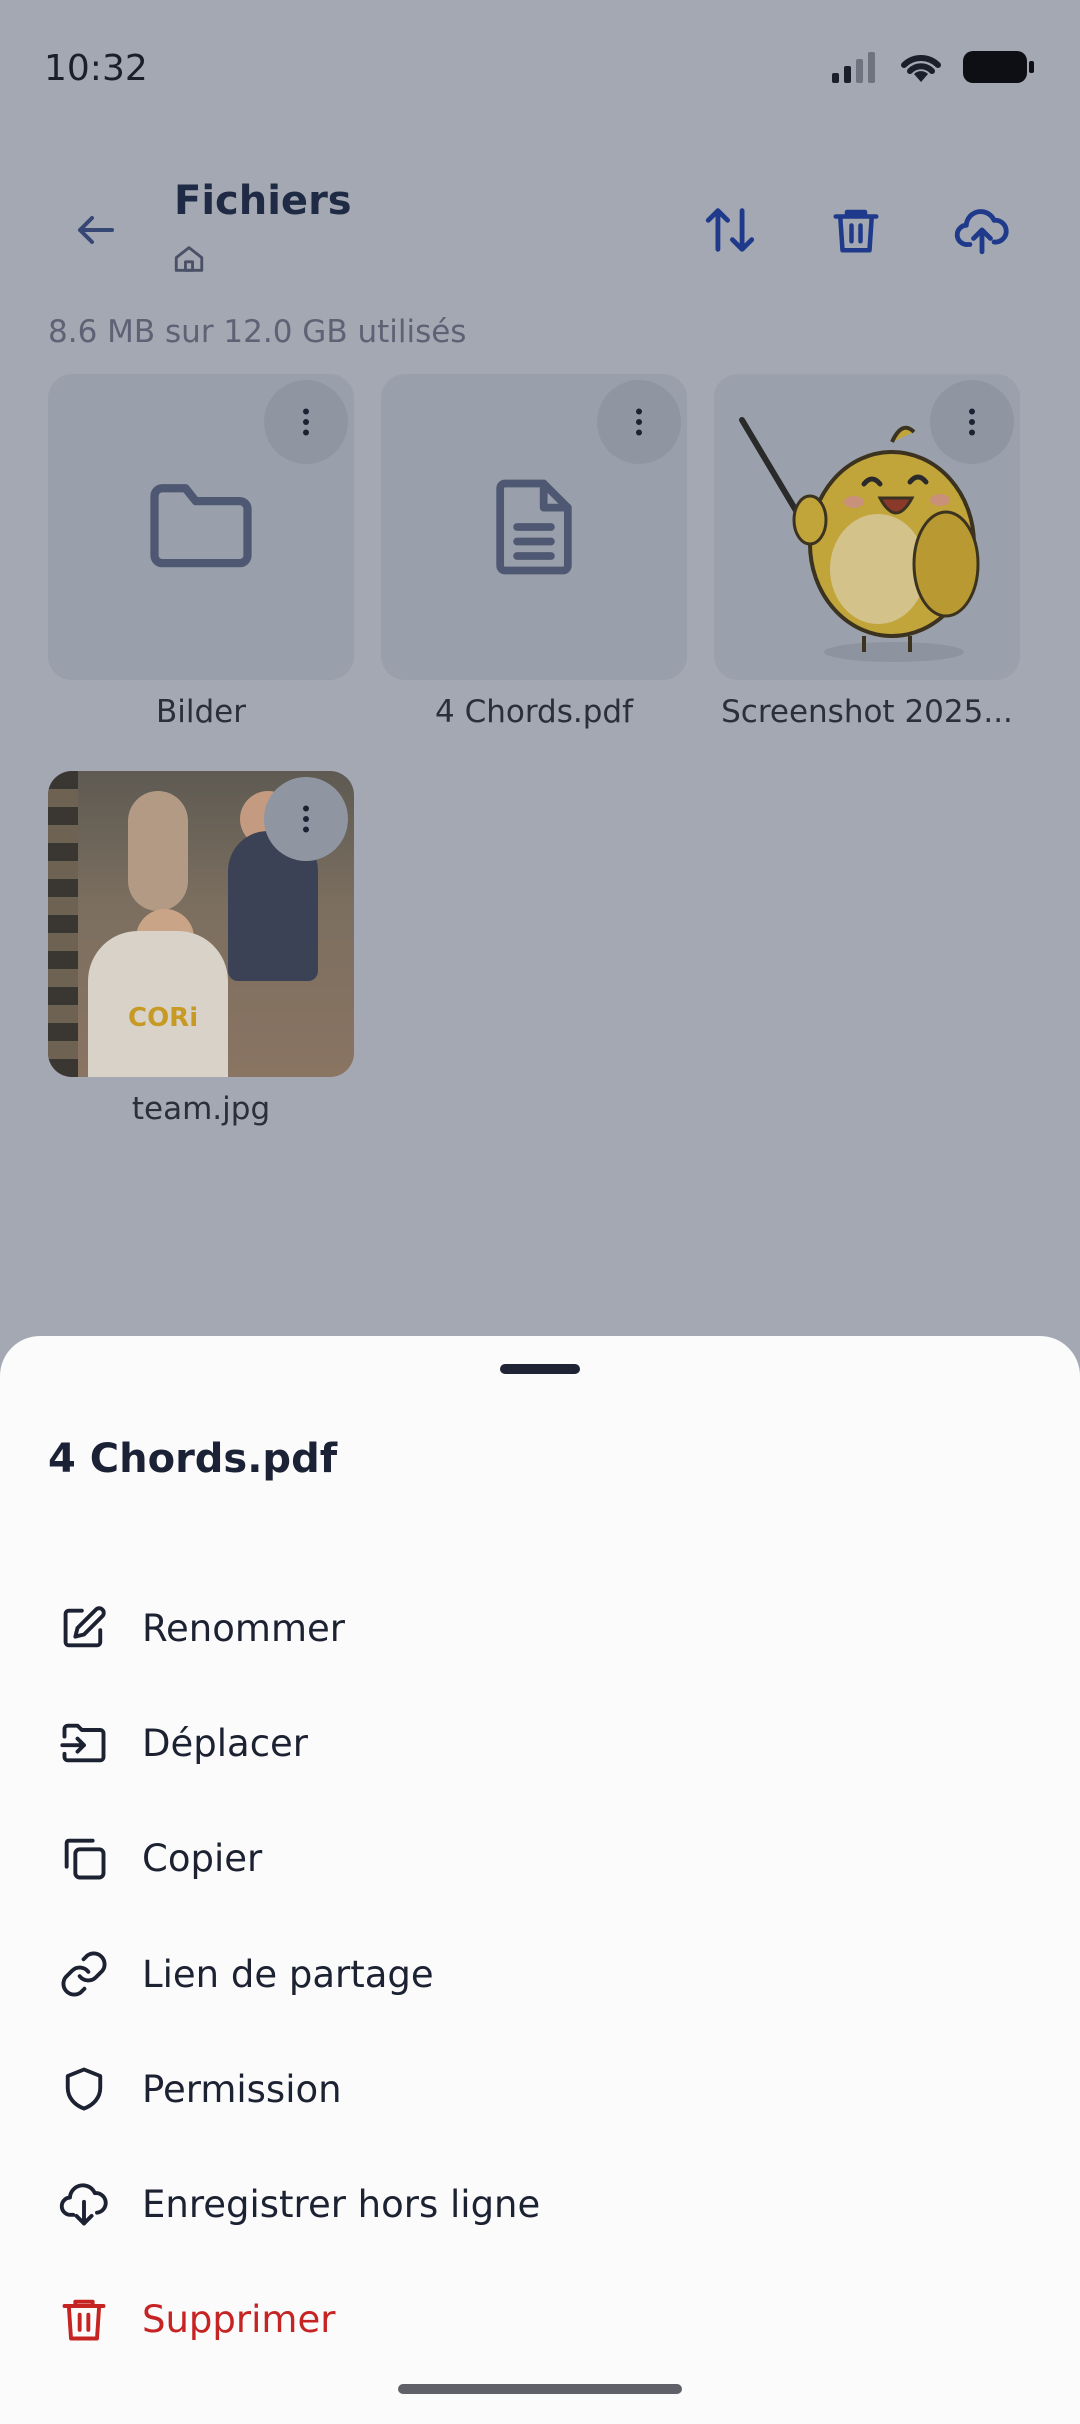 This screenshot has width=1080, height=2424. I want to click on menu-label: Enregistrer hors ligne, so click(341, 2204).